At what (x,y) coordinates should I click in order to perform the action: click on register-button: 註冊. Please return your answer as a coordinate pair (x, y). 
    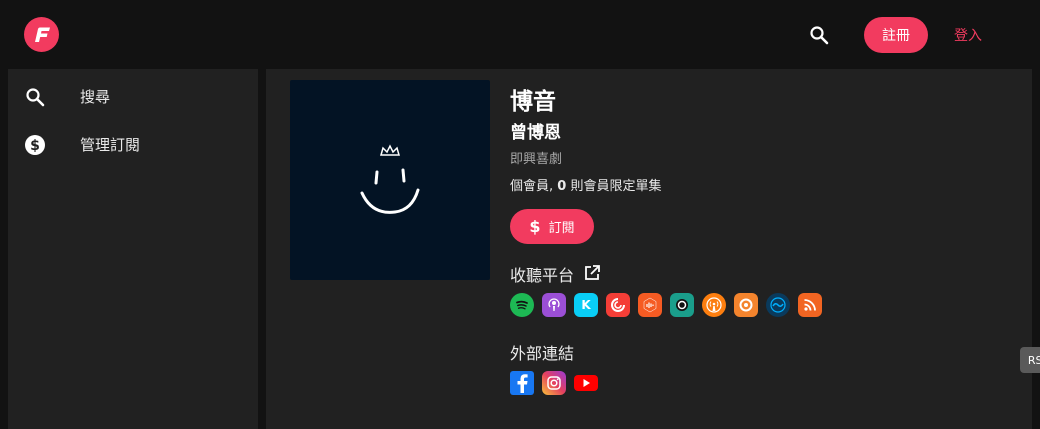
    Looking at the image, I should click on (896, 35).